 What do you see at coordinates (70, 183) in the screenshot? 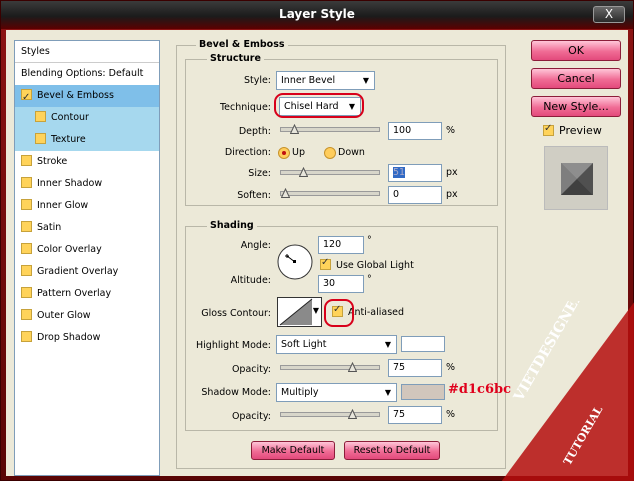
I see `sidebar-item-label: Inner Shadow` at bounding box center [70, 183].